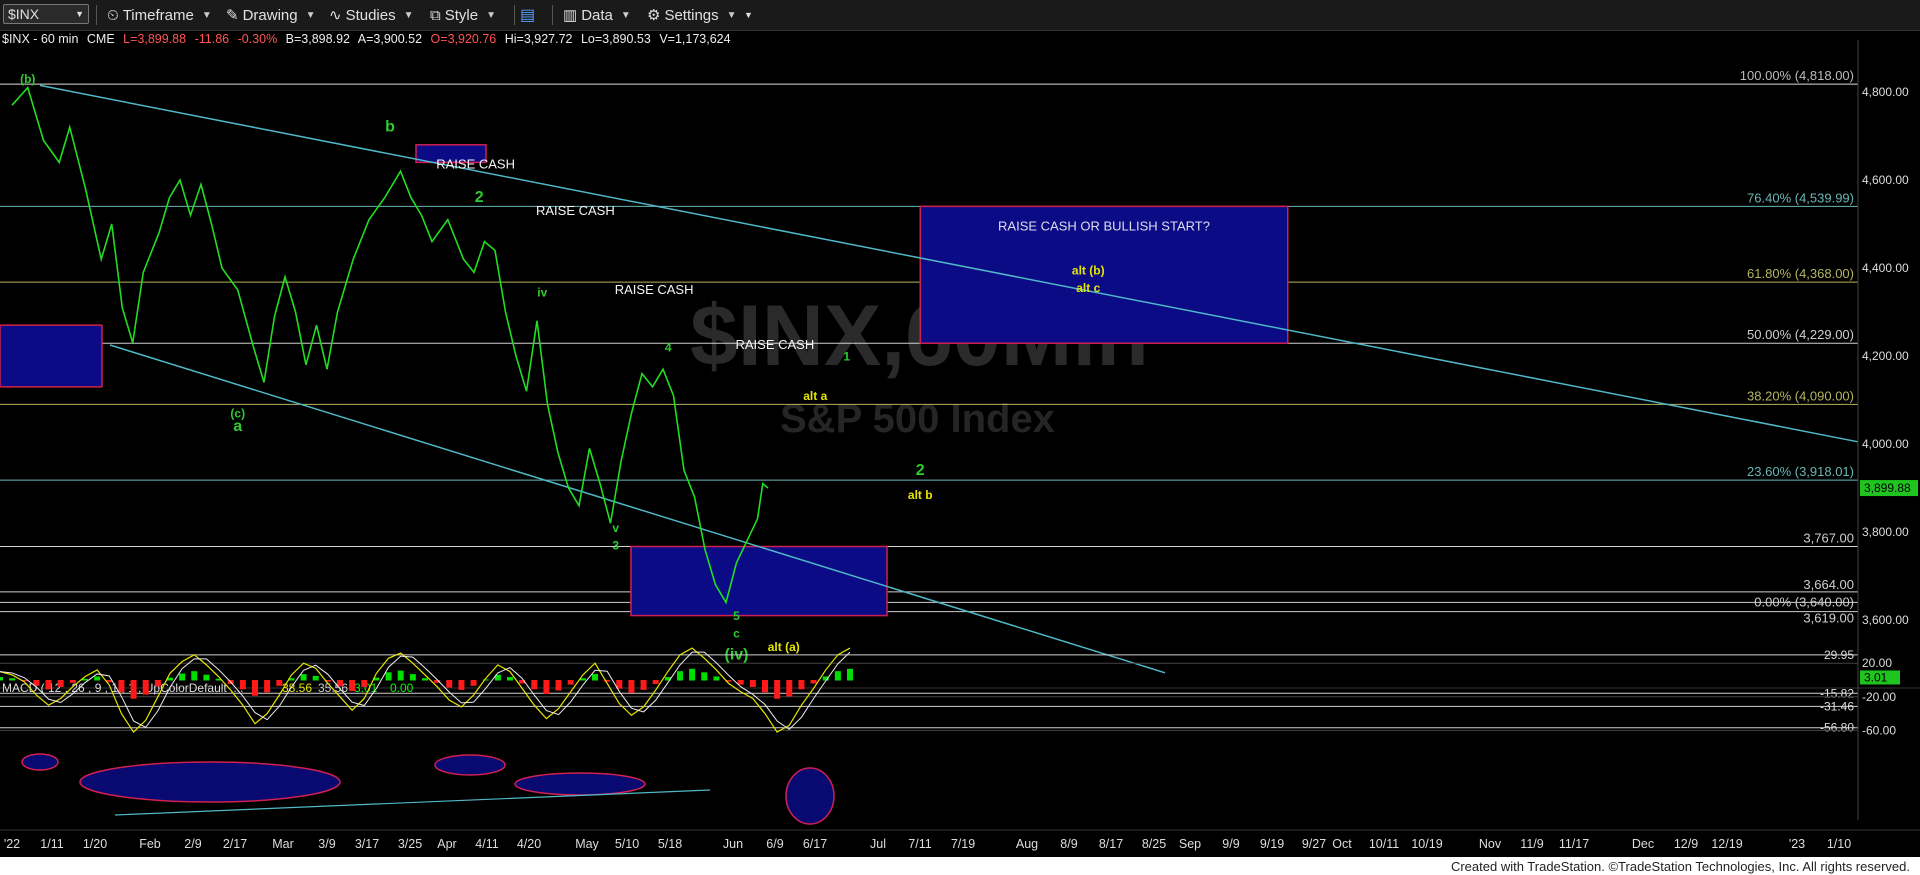 The image size is (1920, 875). What do you see at coordinates (627, 844) in the screenshot?
I see `time-tick-label: 5/10` at bounding box center [627, 844].